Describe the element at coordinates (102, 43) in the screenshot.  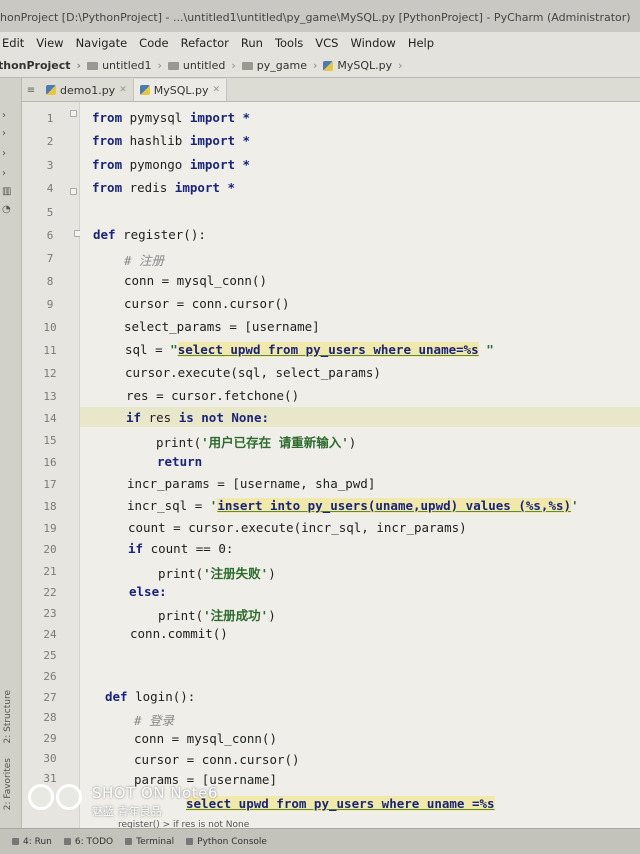
I see `menu-navigate: Navigate` at that location.